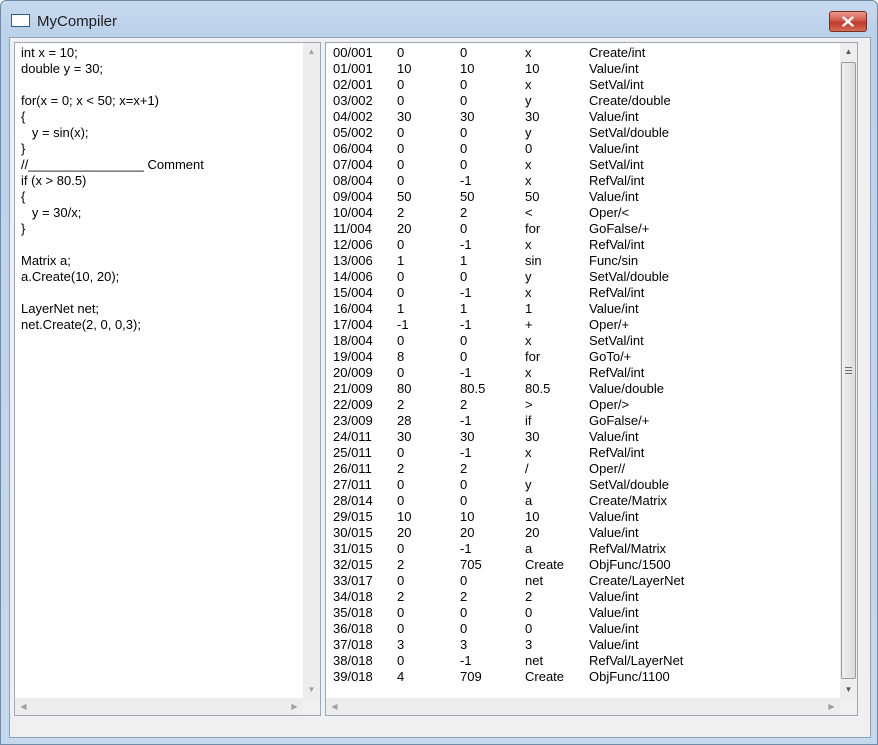 This screenshot has height=745, width=878. Describe the element at coordinates (580, 165) in the screenshot. I see `list-item: 07/004 0 0 x SetVal/int` at that location.